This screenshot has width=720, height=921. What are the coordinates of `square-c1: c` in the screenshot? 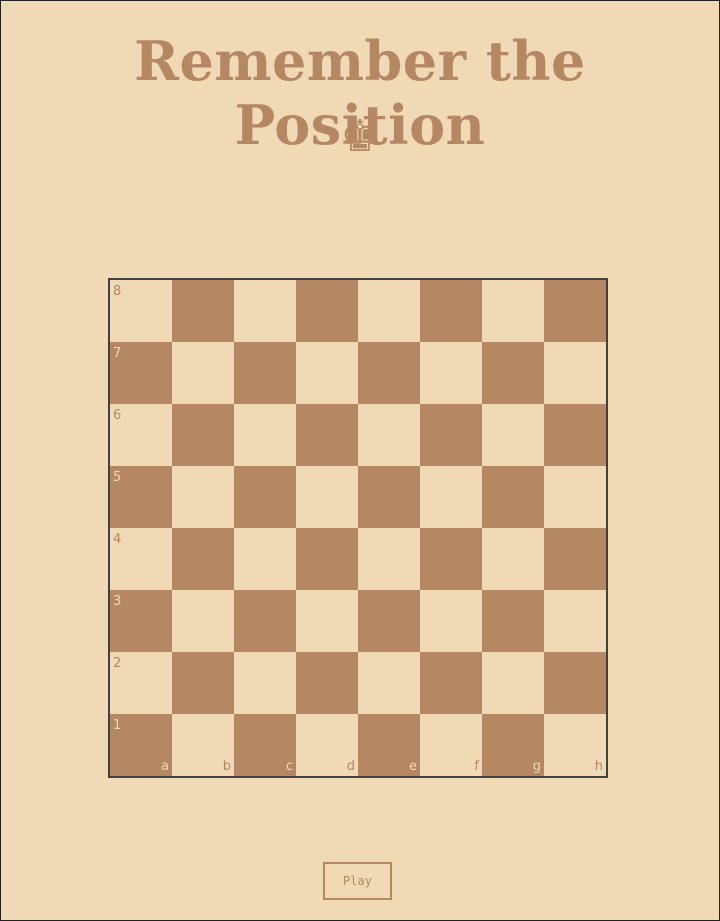 It's located at (265, 745).